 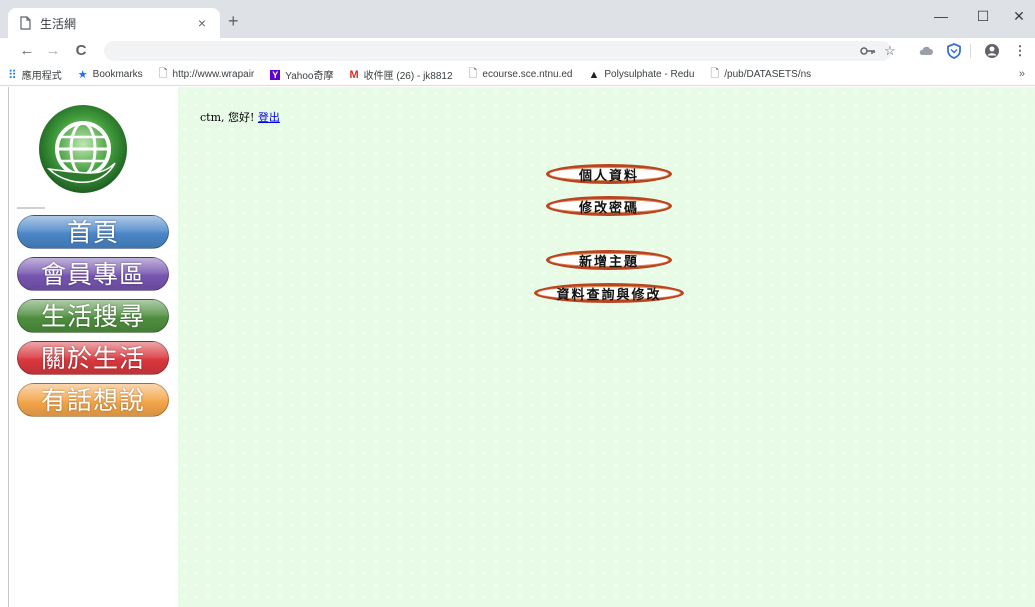 I want to click on new-tab-button: +, so click(x=233, y=21).